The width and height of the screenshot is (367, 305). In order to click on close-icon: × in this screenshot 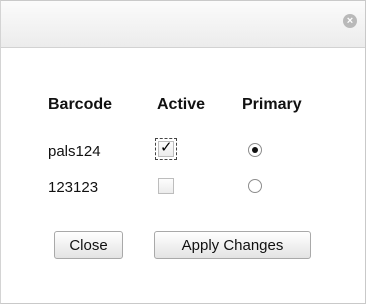, I will do `click(350, 21)`.